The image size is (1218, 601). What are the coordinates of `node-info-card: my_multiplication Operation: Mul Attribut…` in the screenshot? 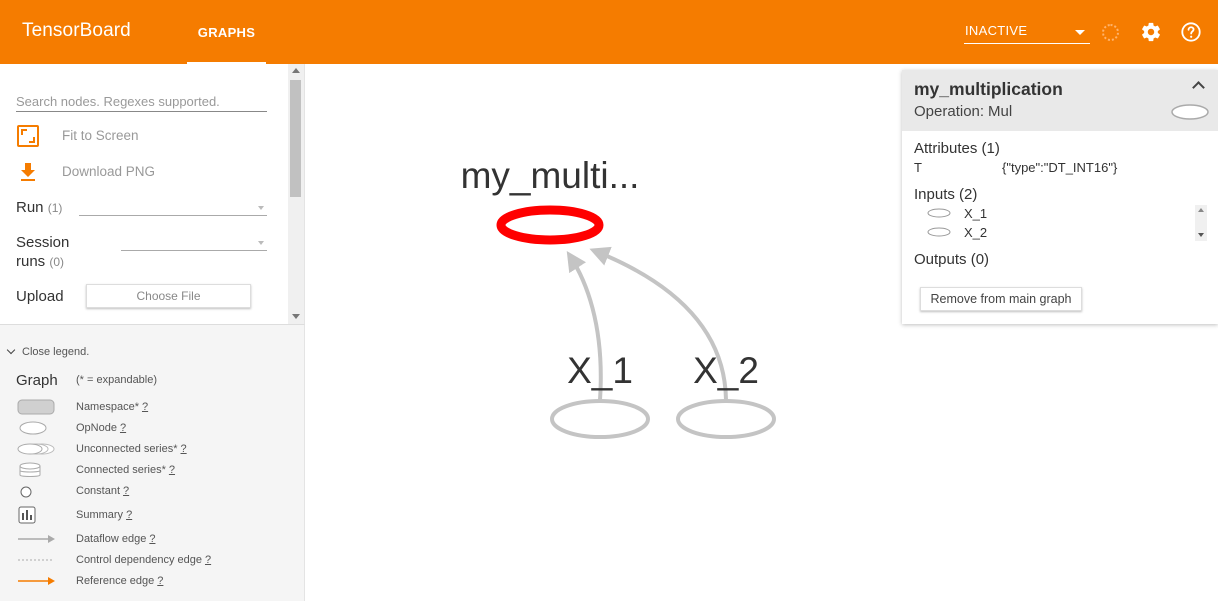 It's located at (1060, 197).